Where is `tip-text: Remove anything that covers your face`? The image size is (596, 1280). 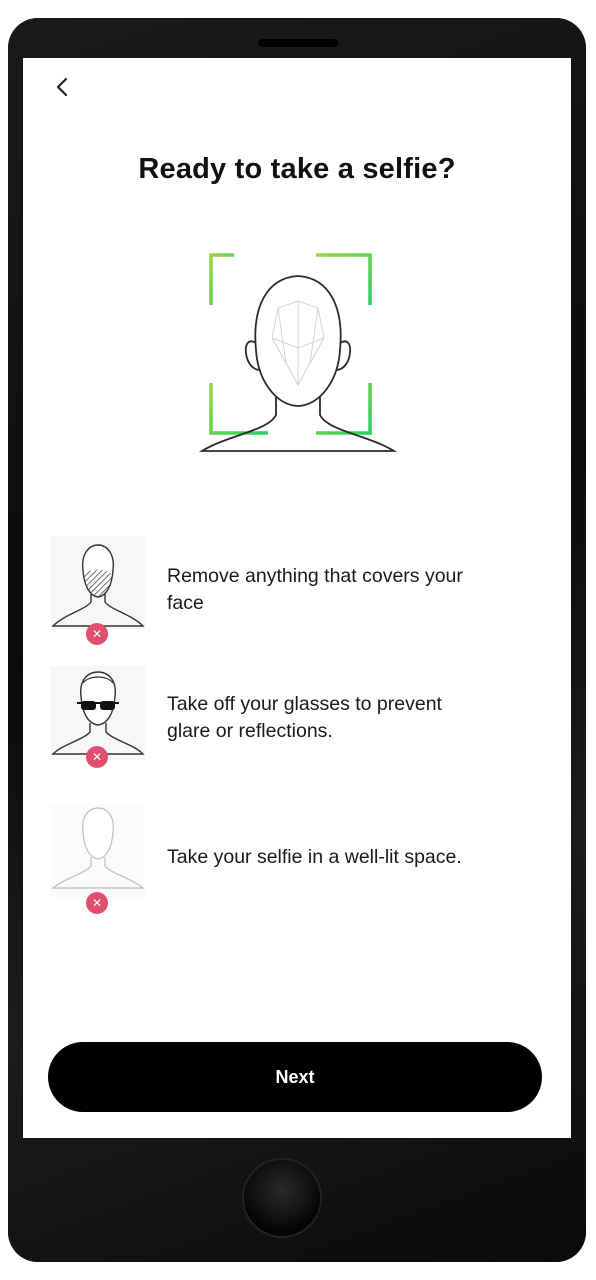 tip-text: Remove anything that covers your face is located at coordinates (352, 590).